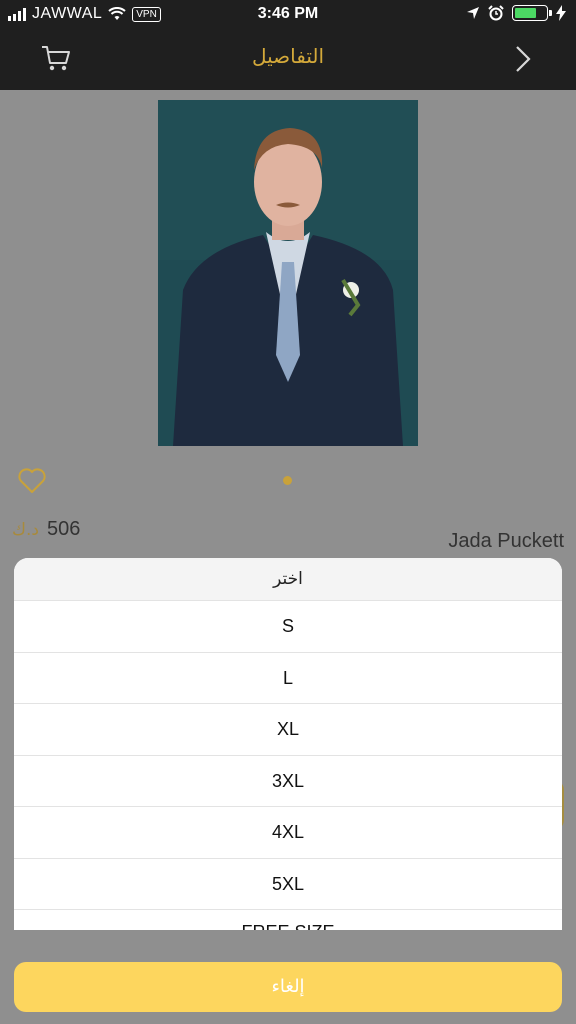 This screenshot has height=1024, width=576. I want to click on cancel-button: إلغاء, so click(288, 987).